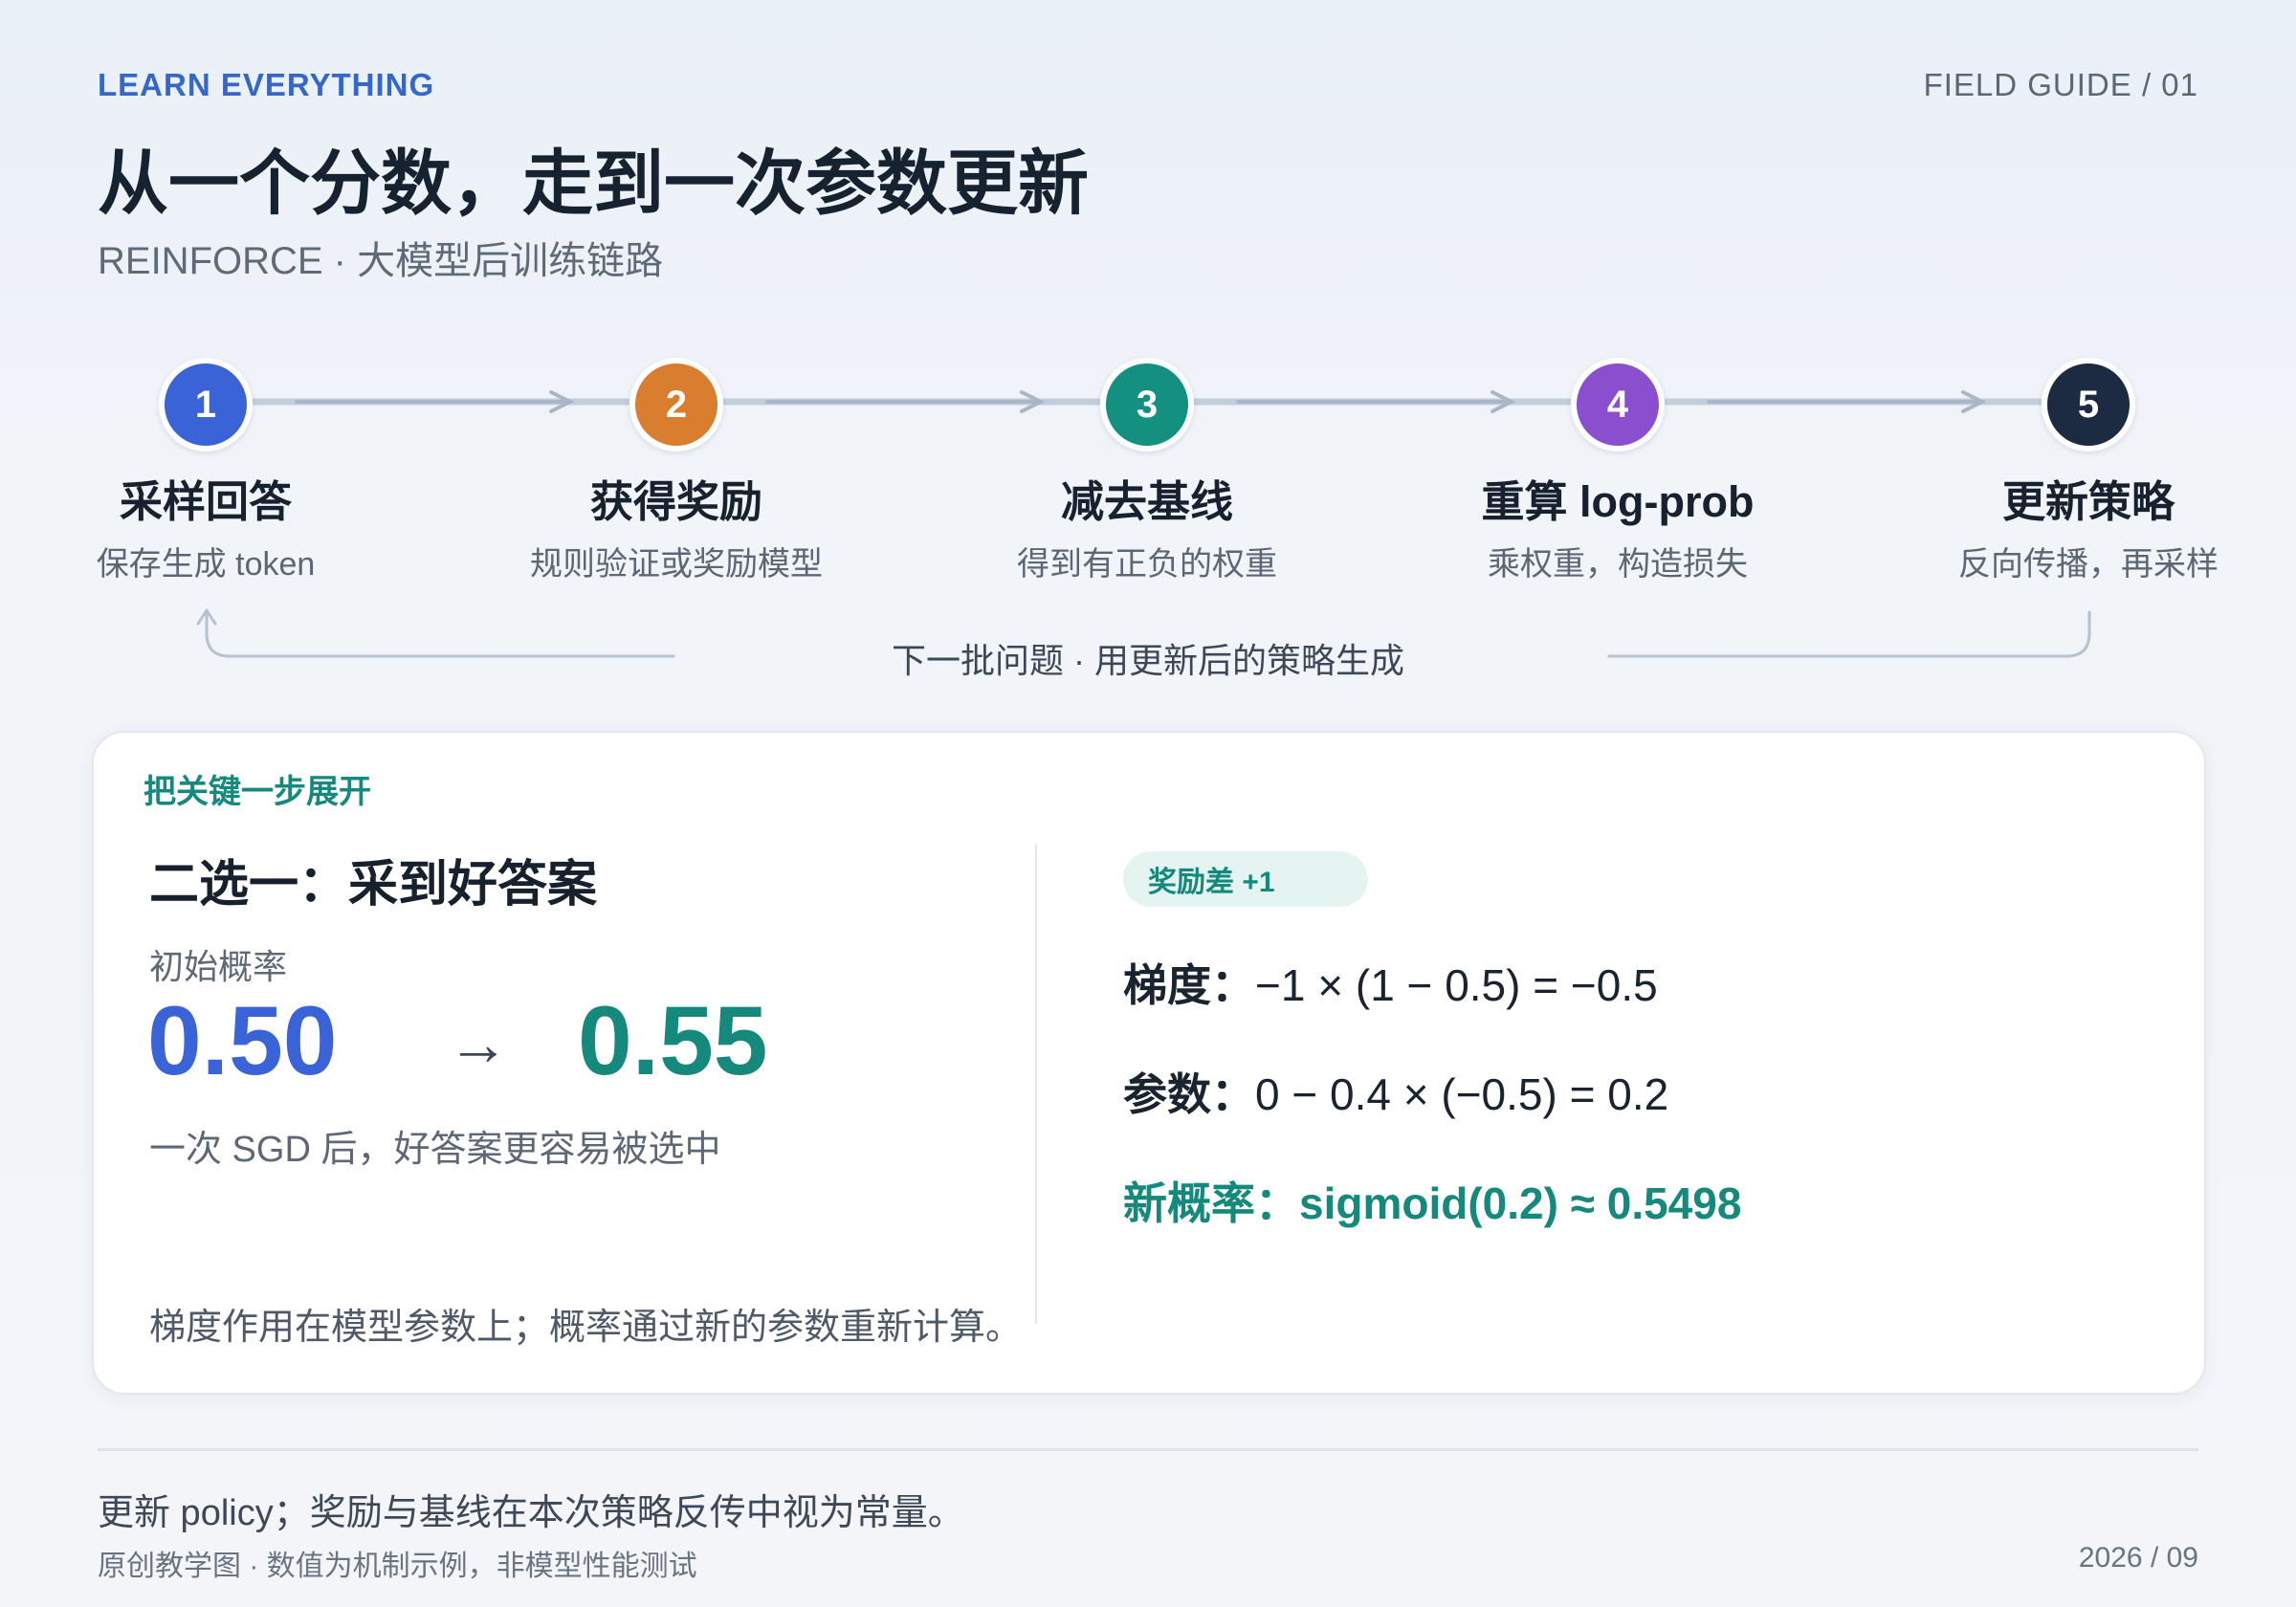 Image resolution: width=2296 pixels, height=1607 pixels. Describe the element at coordinates (677, 564) in the screenshot. I see `step-2-desc: 规则验证或奖励模型` at that location.